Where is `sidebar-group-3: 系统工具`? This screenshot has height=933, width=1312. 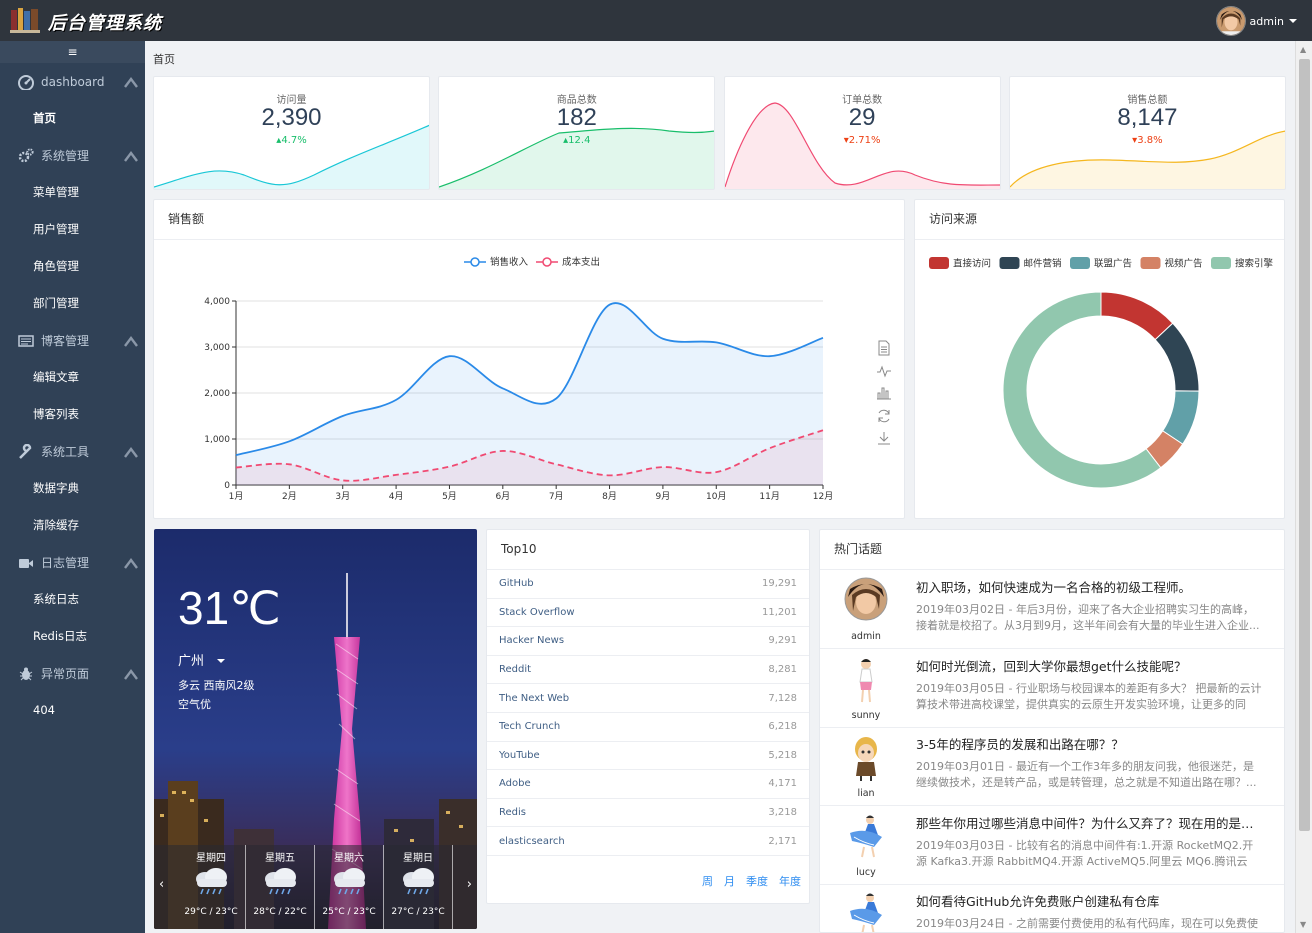
sidebar-group-3: 系统工具 is located at coordinates (72, 451).